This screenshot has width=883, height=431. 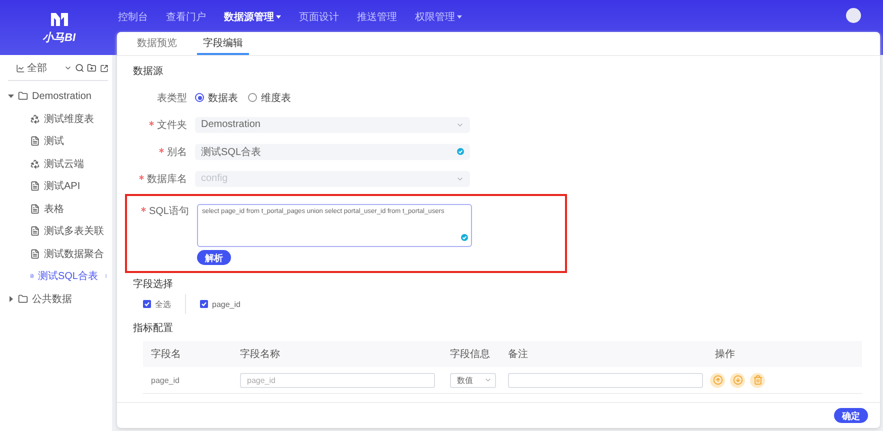 What do you see at coordinates (737, 380) in the screenshot?
I see `arrow-down-icon` at bounding box center [737, 380].